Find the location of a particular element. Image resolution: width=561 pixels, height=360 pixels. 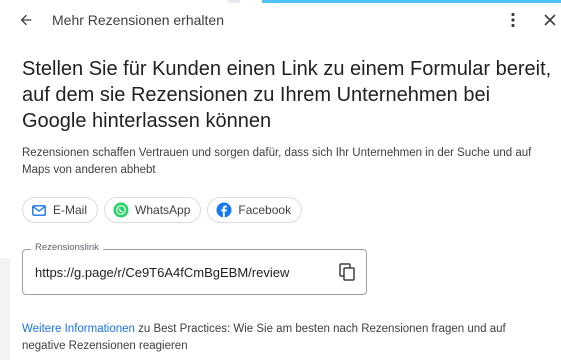

background-page-edge is located at coordinates (234, 1).